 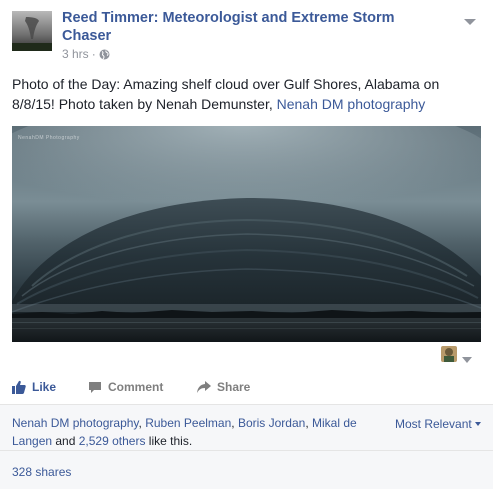 What do you see at coordinates (44, 387) in the screenshot?
I see `like-label: Like` at bounding box center [44, 387].